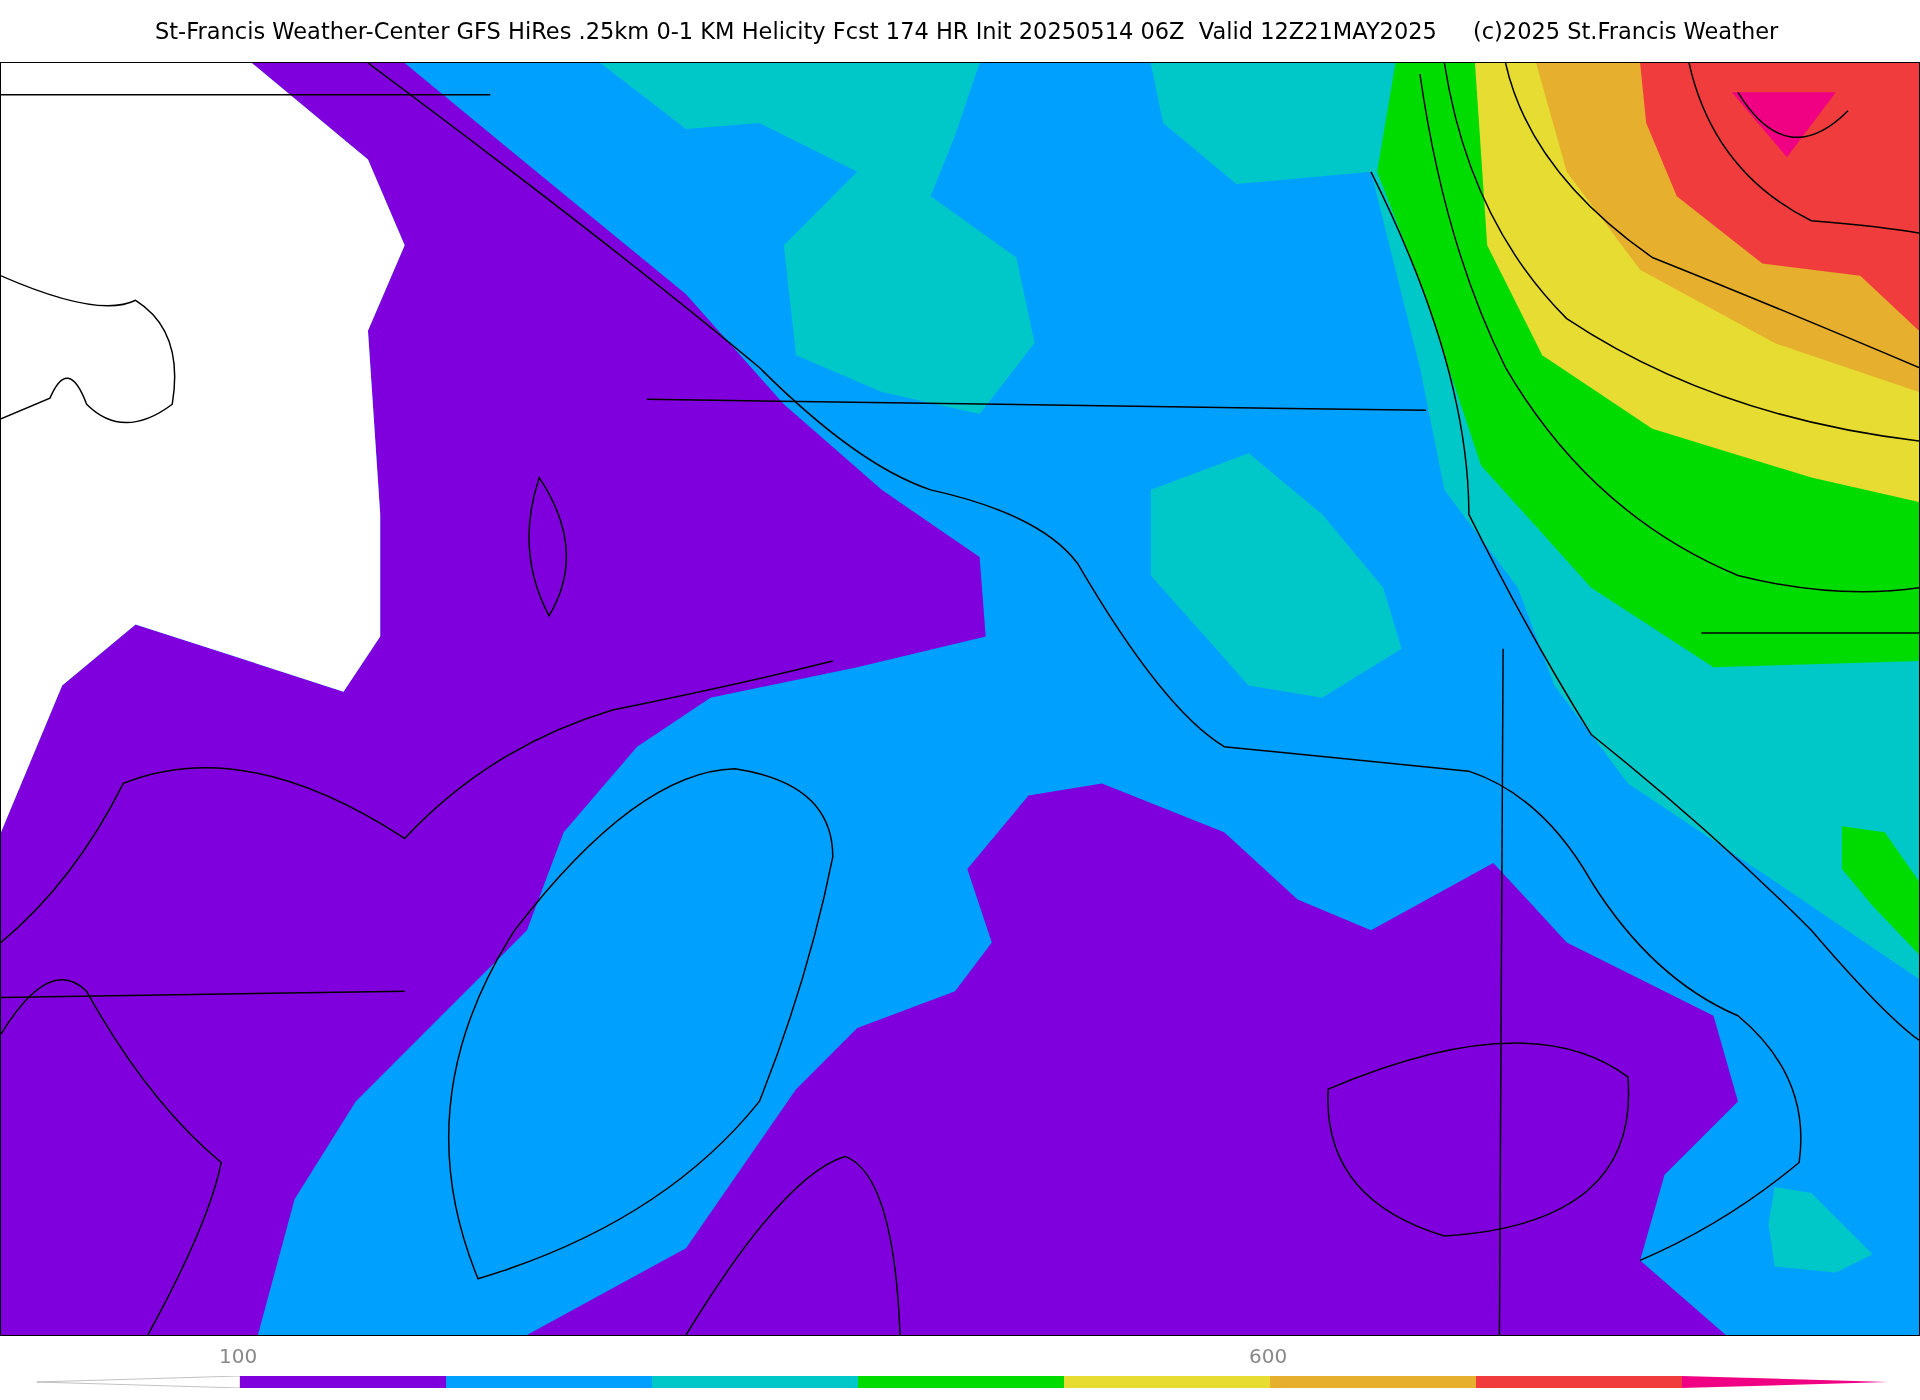 This screenshot has width=1920, height=1400. Describe the element at coordinates (238, 1357) in the screenshot. I see `colorbar-label: 100` at that location.